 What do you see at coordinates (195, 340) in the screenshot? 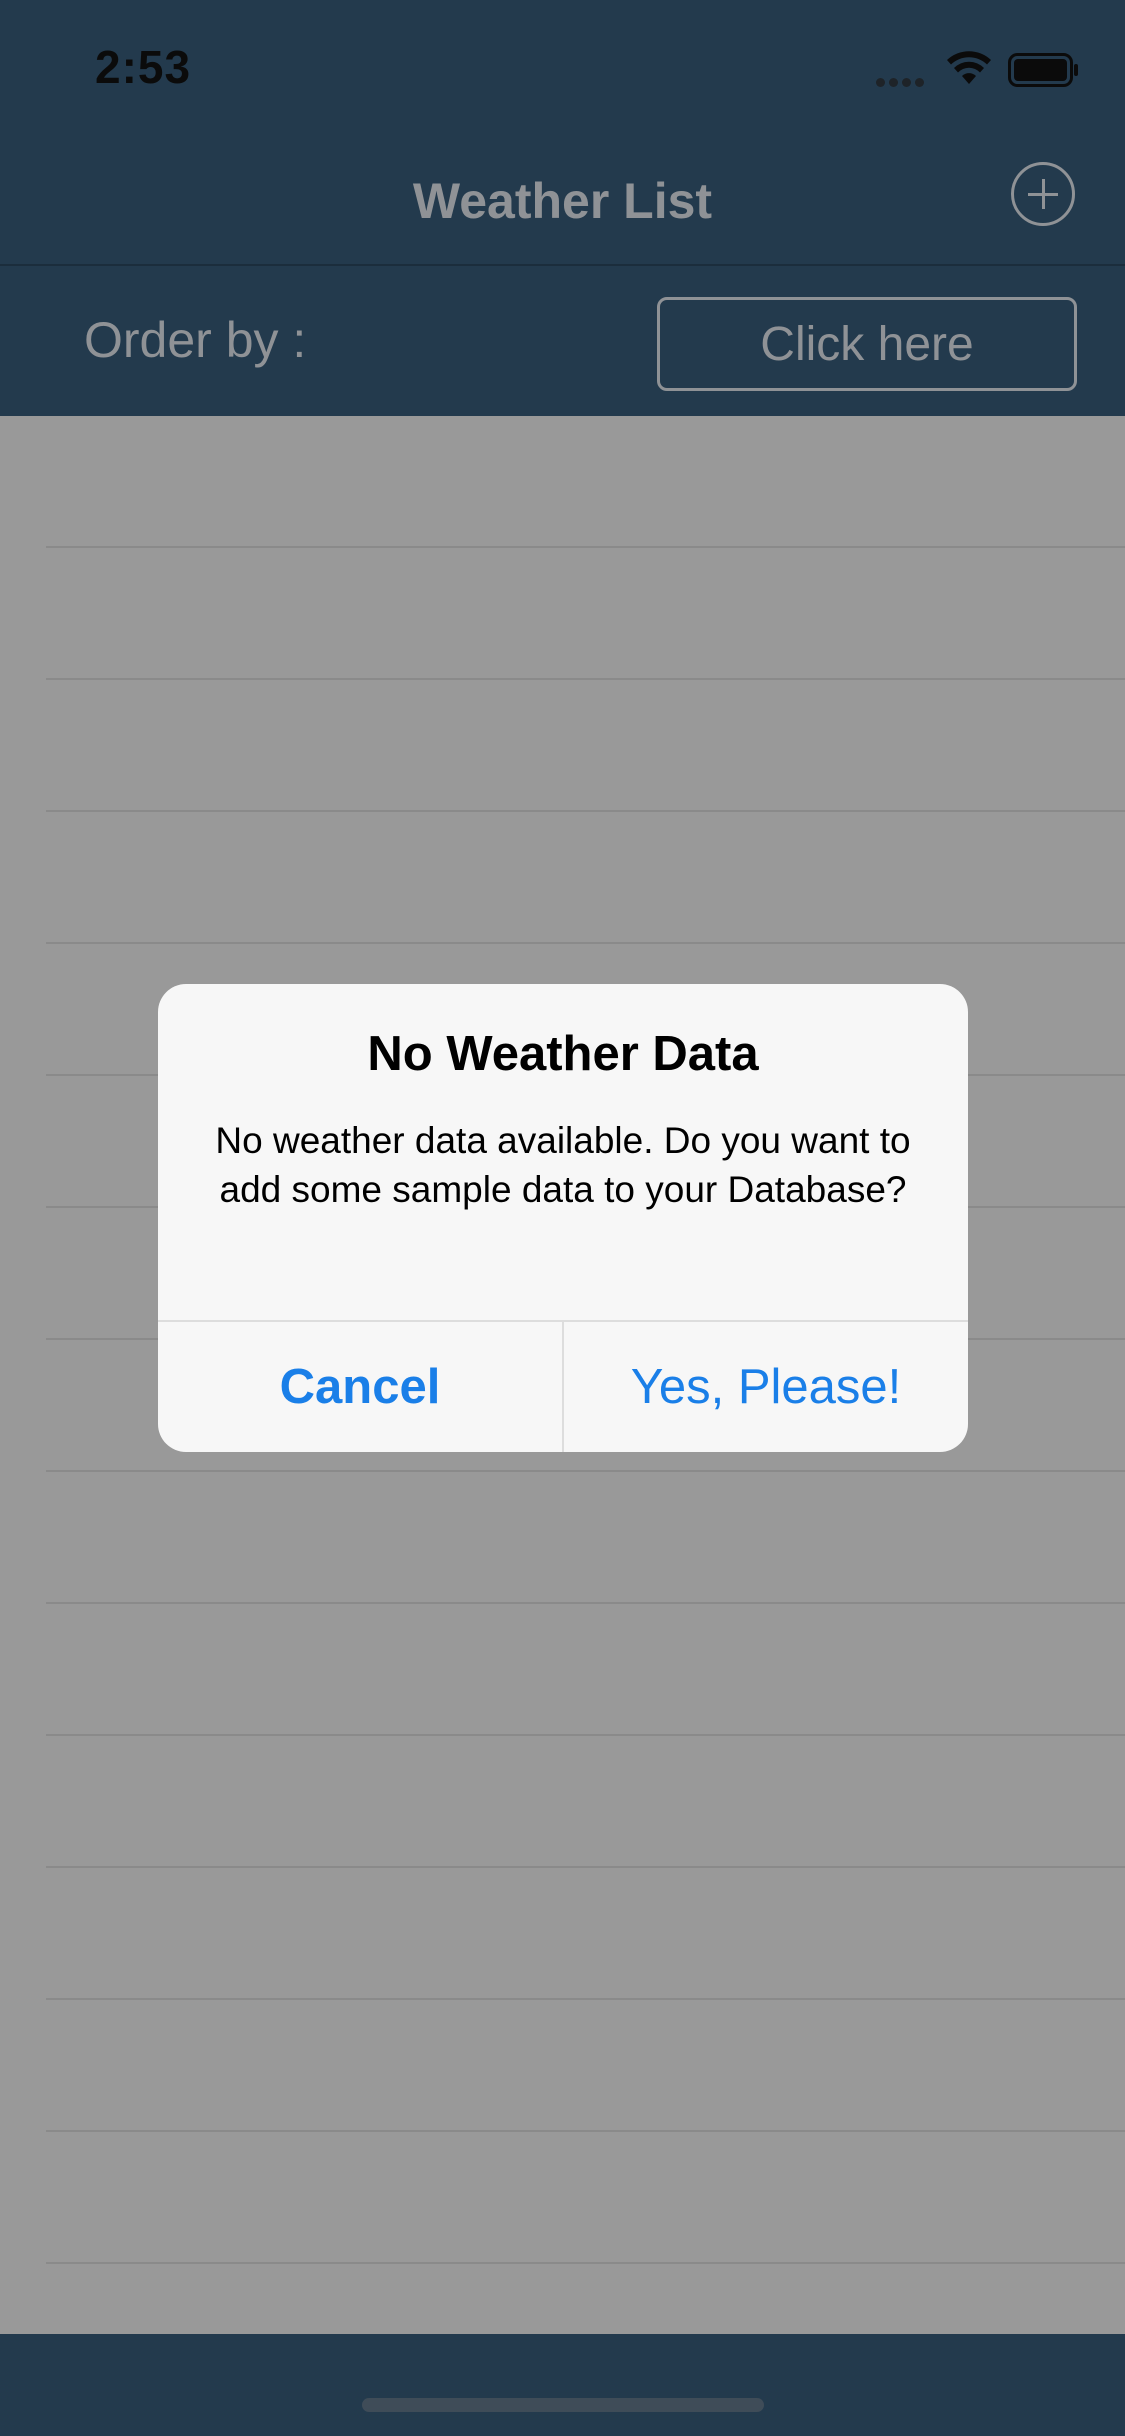
I see `order-by-label: Order by :` at bounding box center [195, 340].